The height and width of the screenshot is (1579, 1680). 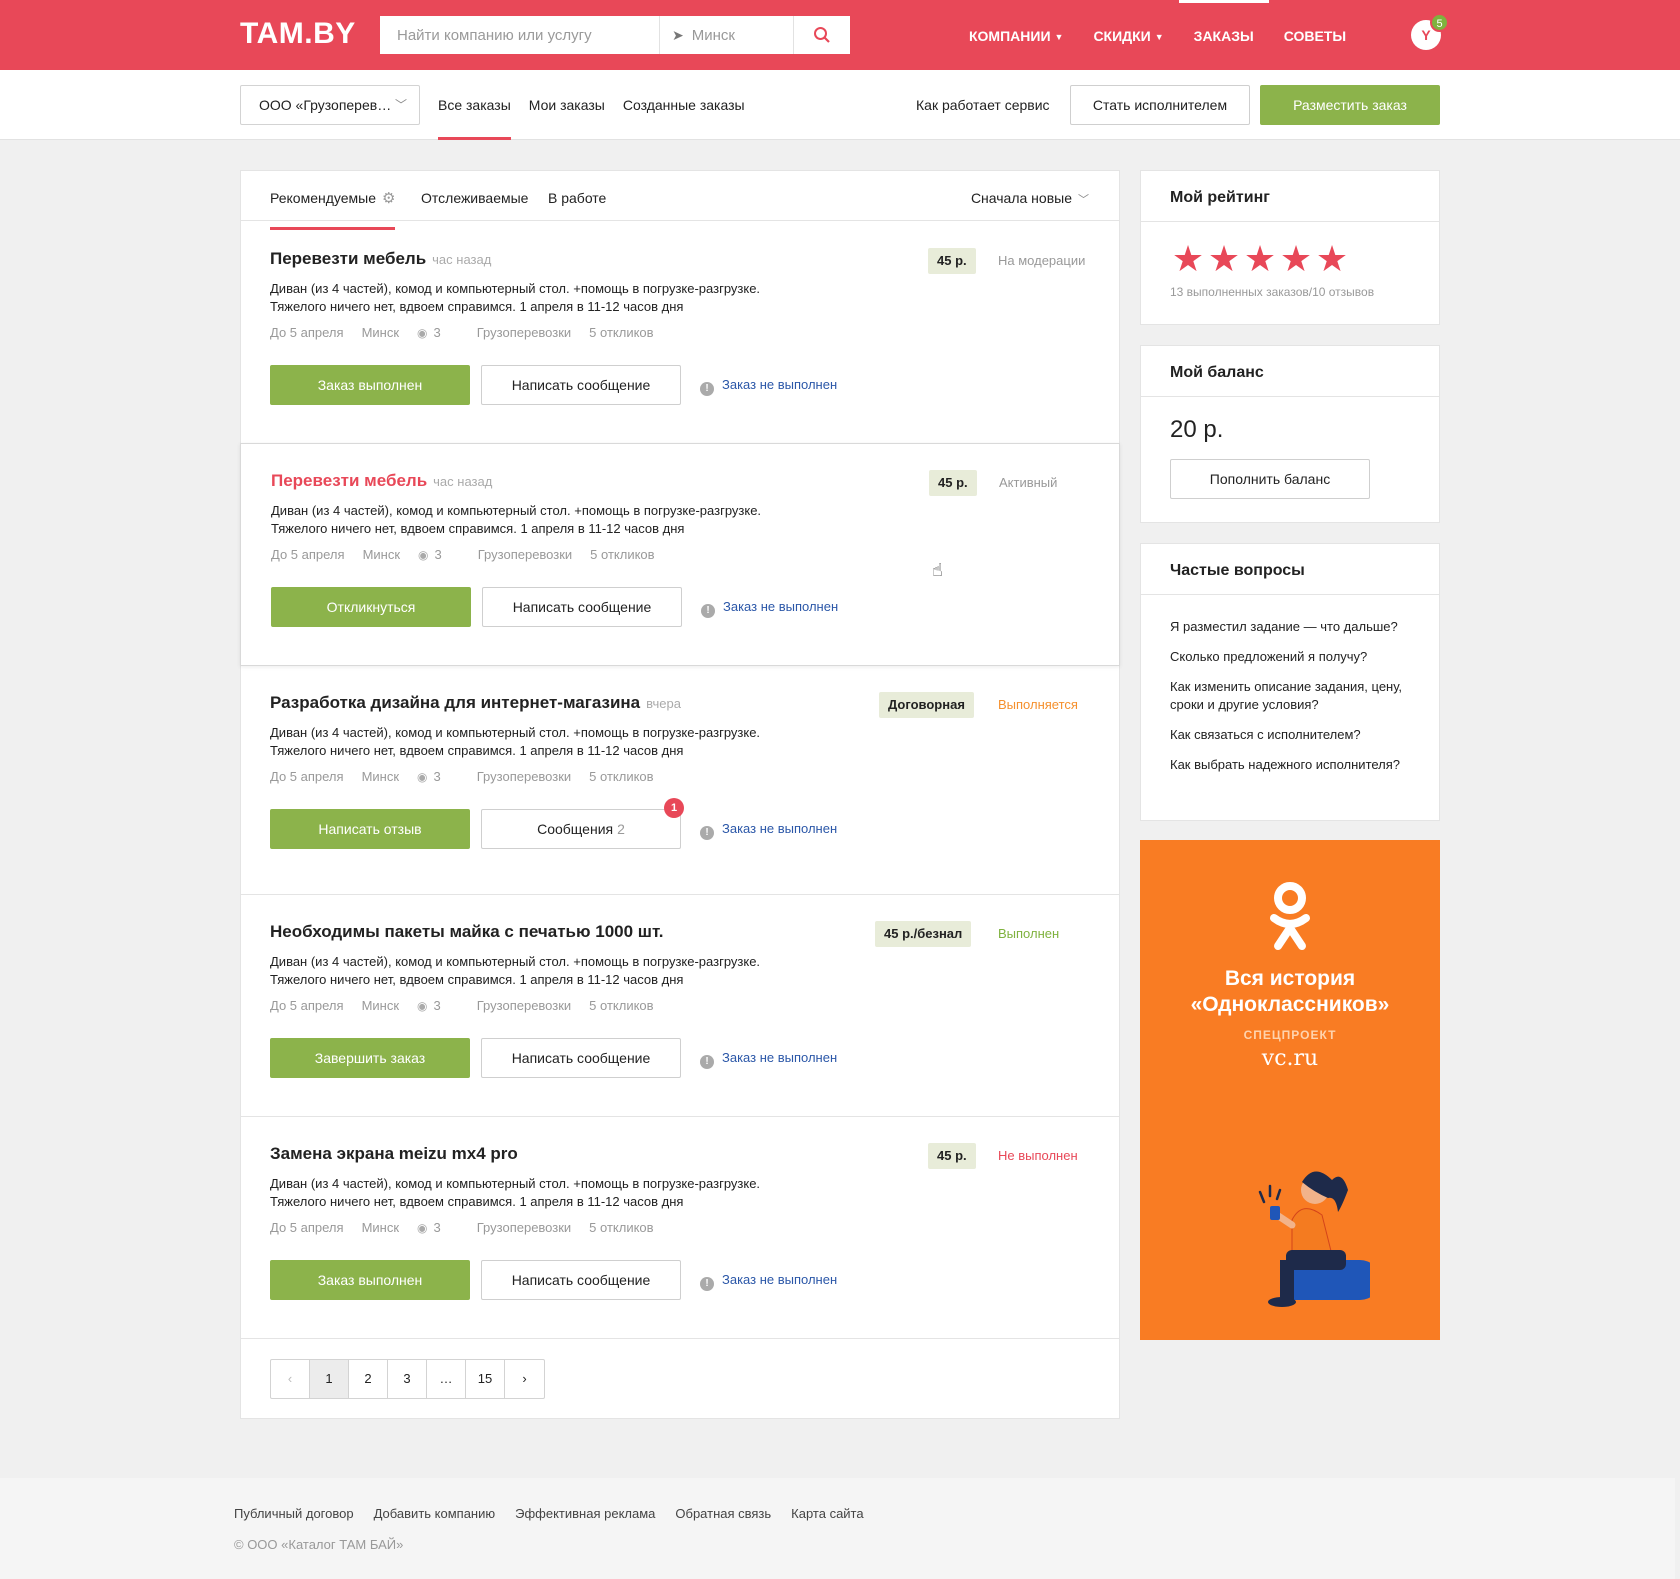 I want to click on nav-discounts: СКИДКИ ▼, so click(x=1128, y=35).